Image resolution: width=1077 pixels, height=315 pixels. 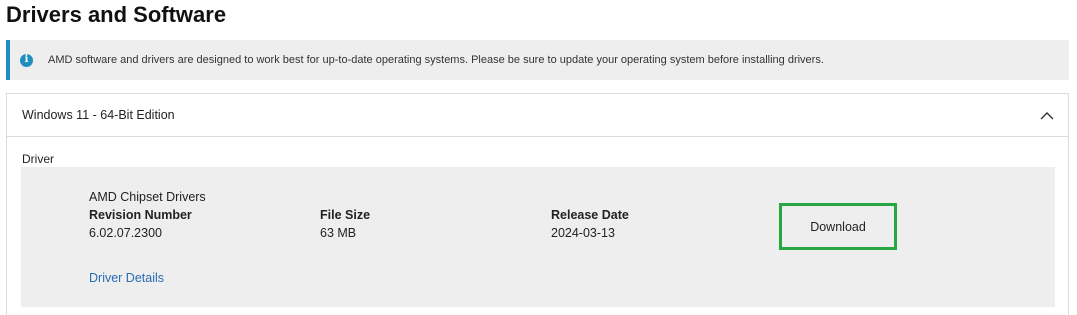 I want to click on file-size-value: 63 MB, so click(x=338, y=233).